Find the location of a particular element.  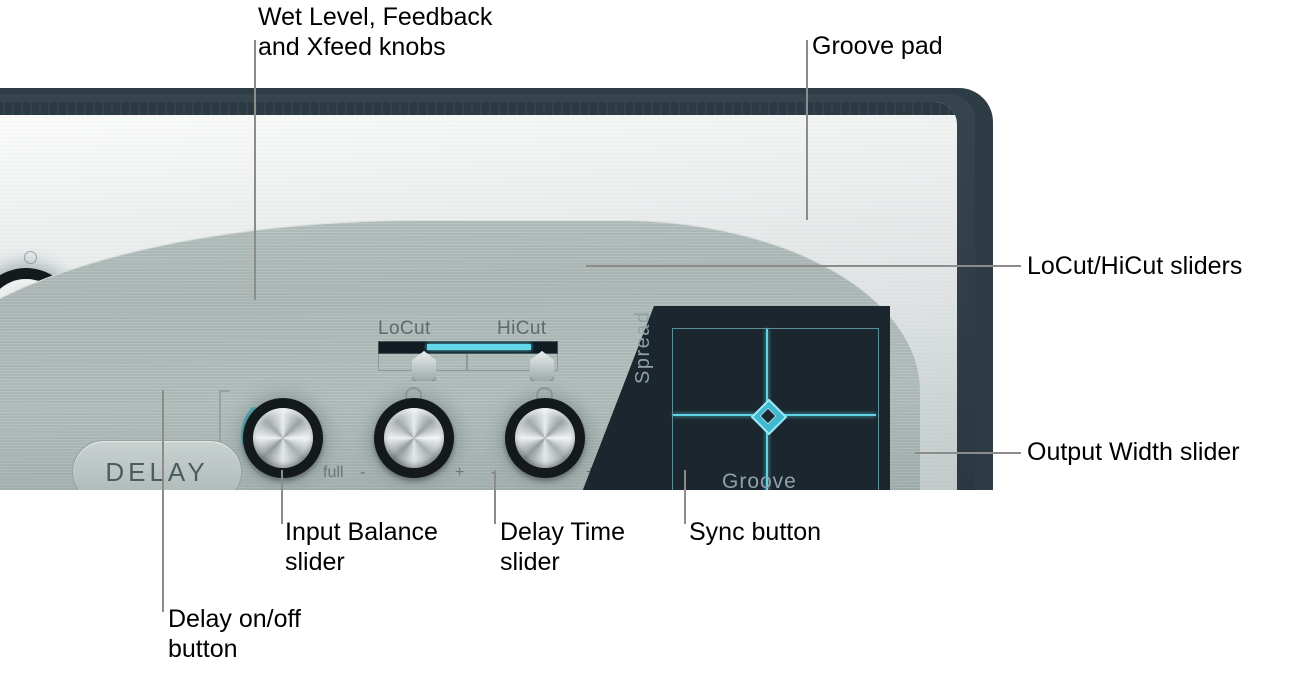

xfeed-knob: - + Xfeed is located at coordinates (543, 439).